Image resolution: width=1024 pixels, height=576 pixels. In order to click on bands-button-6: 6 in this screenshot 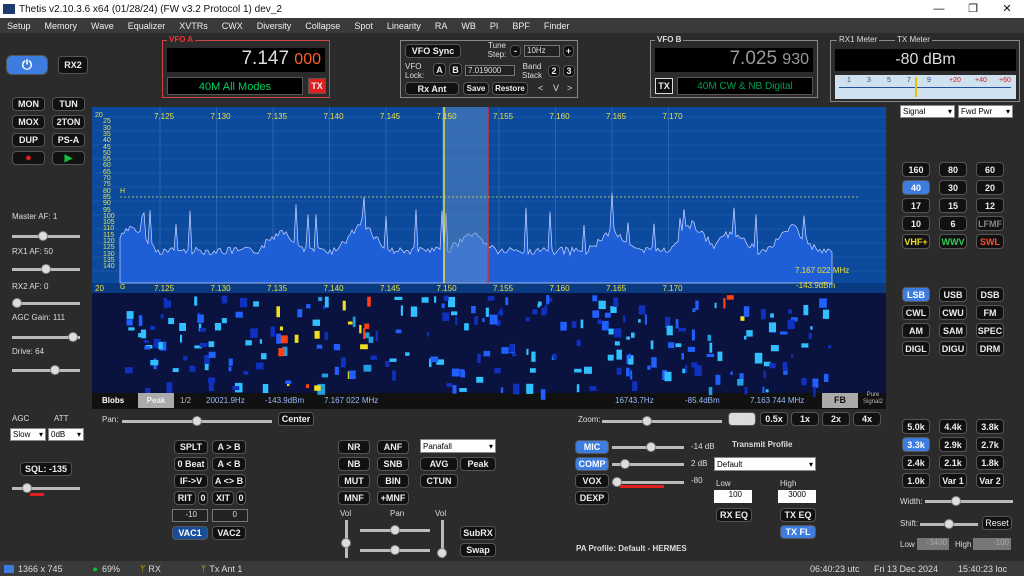, I will do `click(953, 223)`.